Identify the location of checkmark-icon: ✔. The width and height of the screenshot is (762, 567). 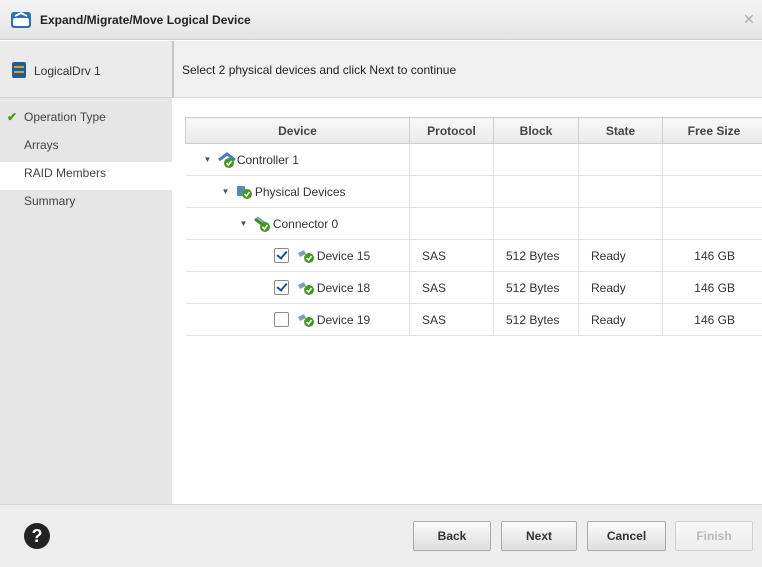
(12, 117).